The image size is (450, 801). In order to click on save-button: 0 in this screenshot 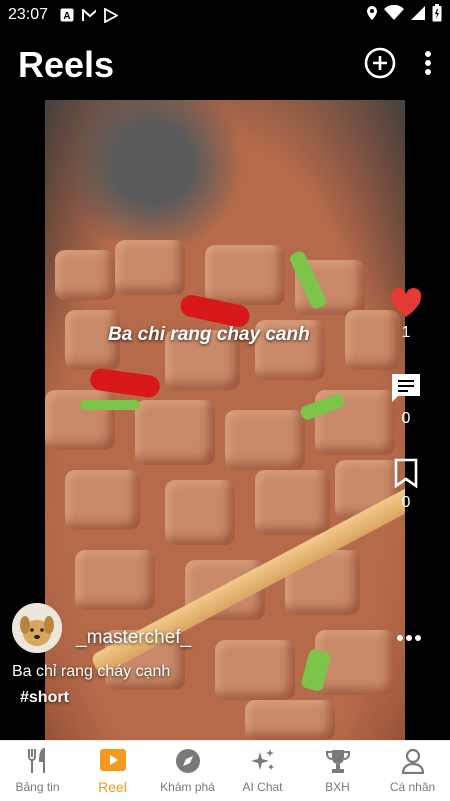, I will do `click(406, 485)`.